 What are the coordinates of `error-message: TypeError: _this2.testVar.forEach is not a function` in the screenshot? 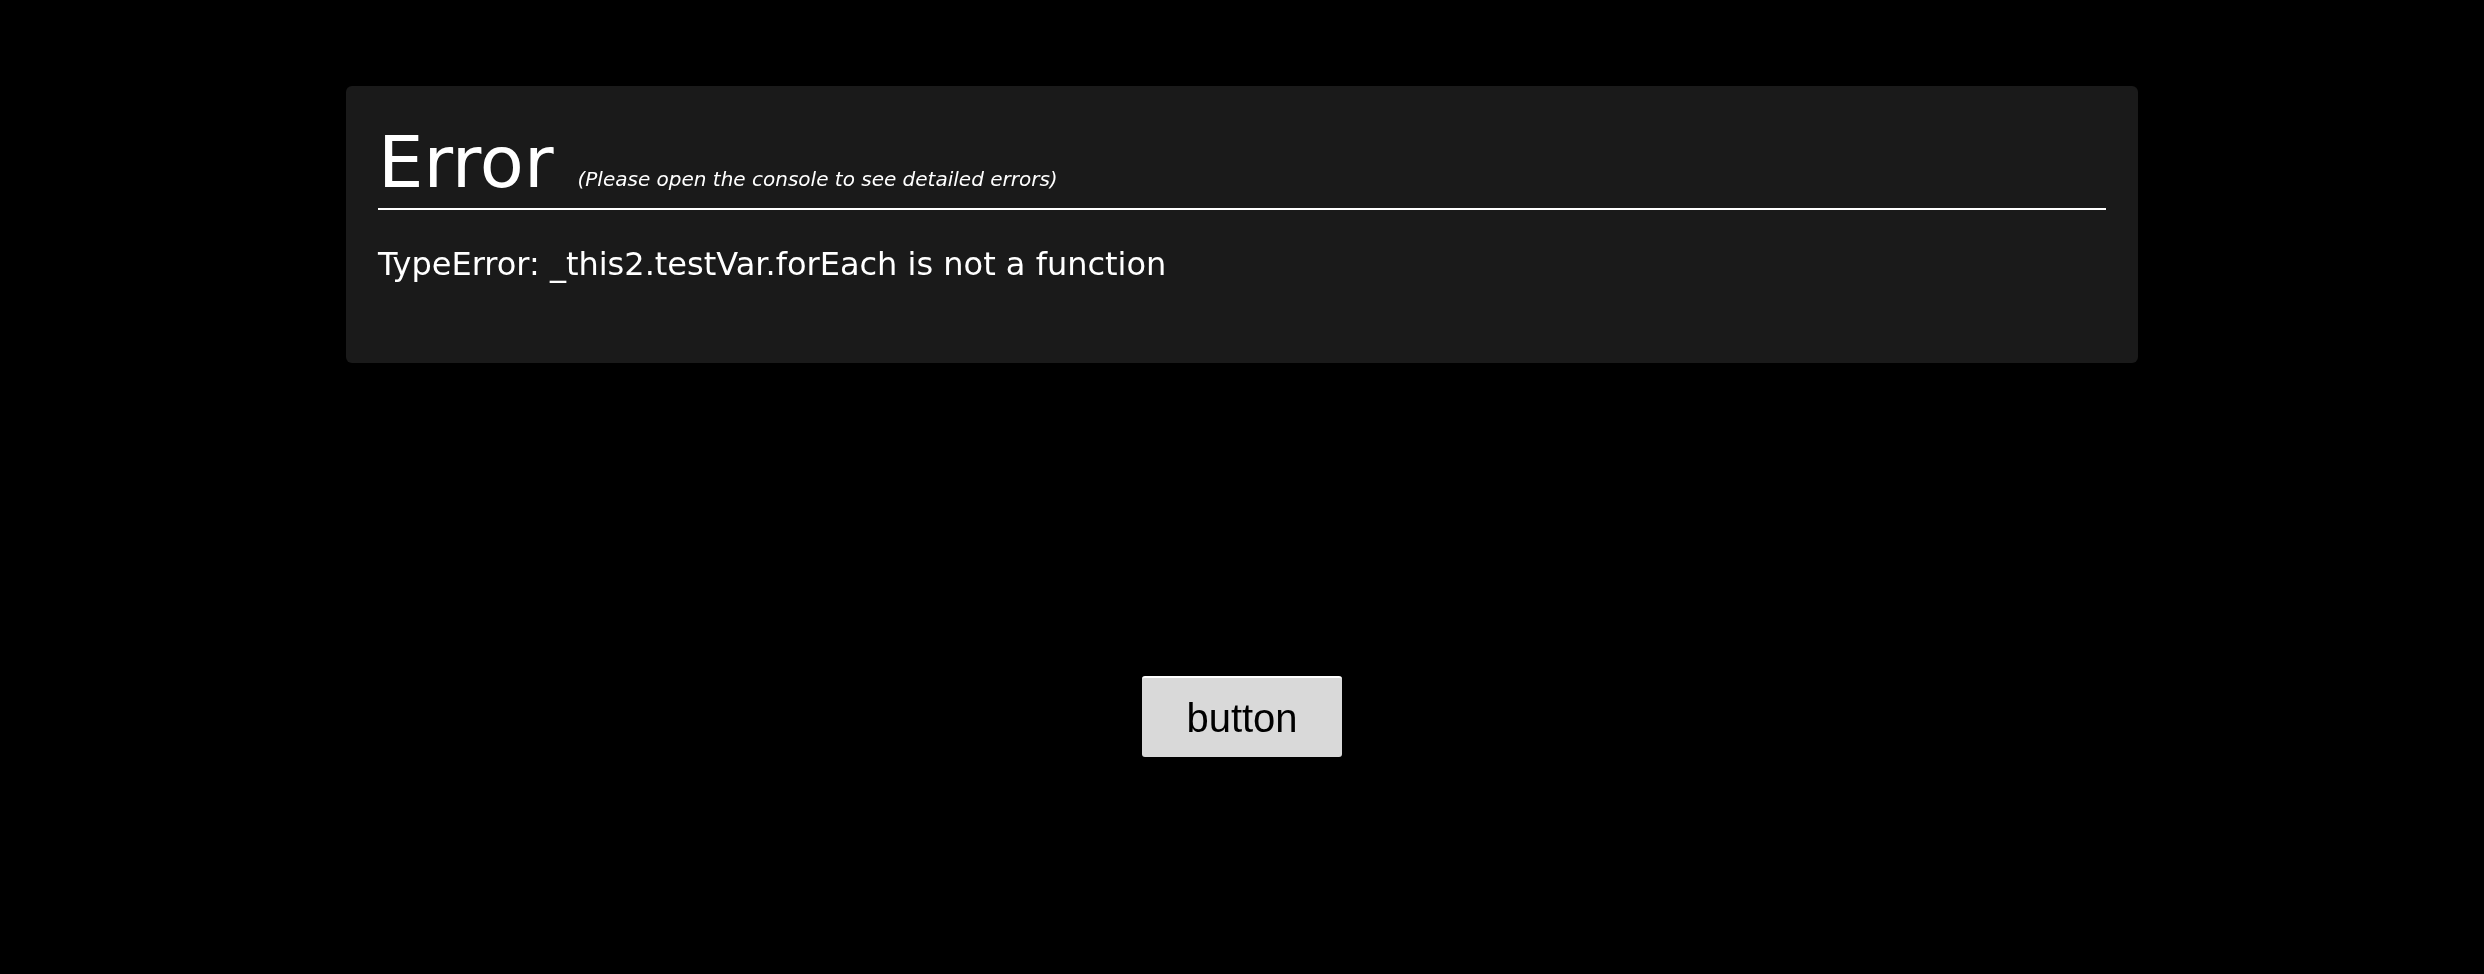 It's located at (773, 264).